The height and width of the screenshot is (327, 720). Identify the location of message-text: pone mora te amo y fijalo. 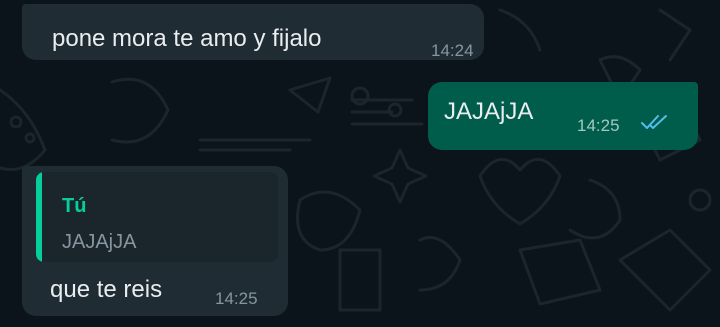
(187, 38).